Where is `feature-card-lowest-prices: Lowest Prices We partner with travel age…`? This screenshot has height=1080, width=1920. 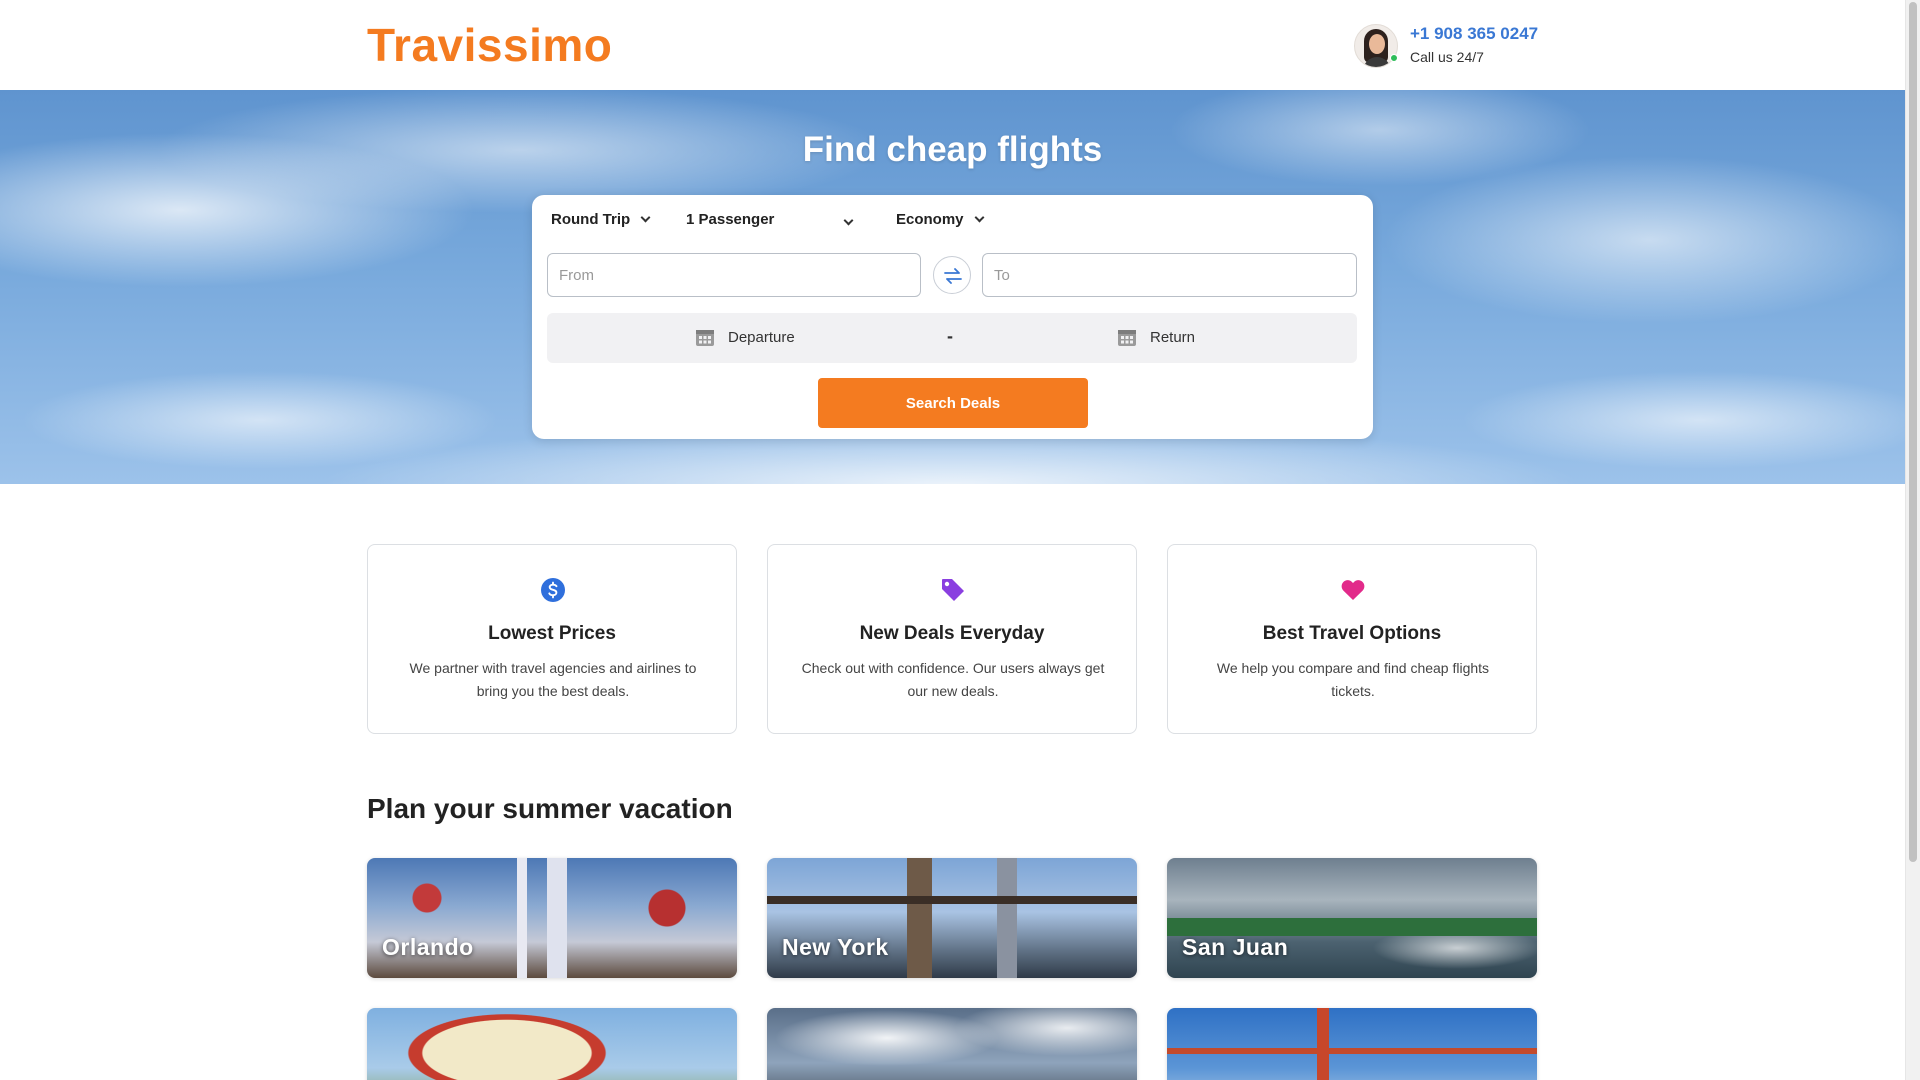 feature-card-lowest-prices: Lowest Prices We partner with travel age… is located at coordinates (552, 639).